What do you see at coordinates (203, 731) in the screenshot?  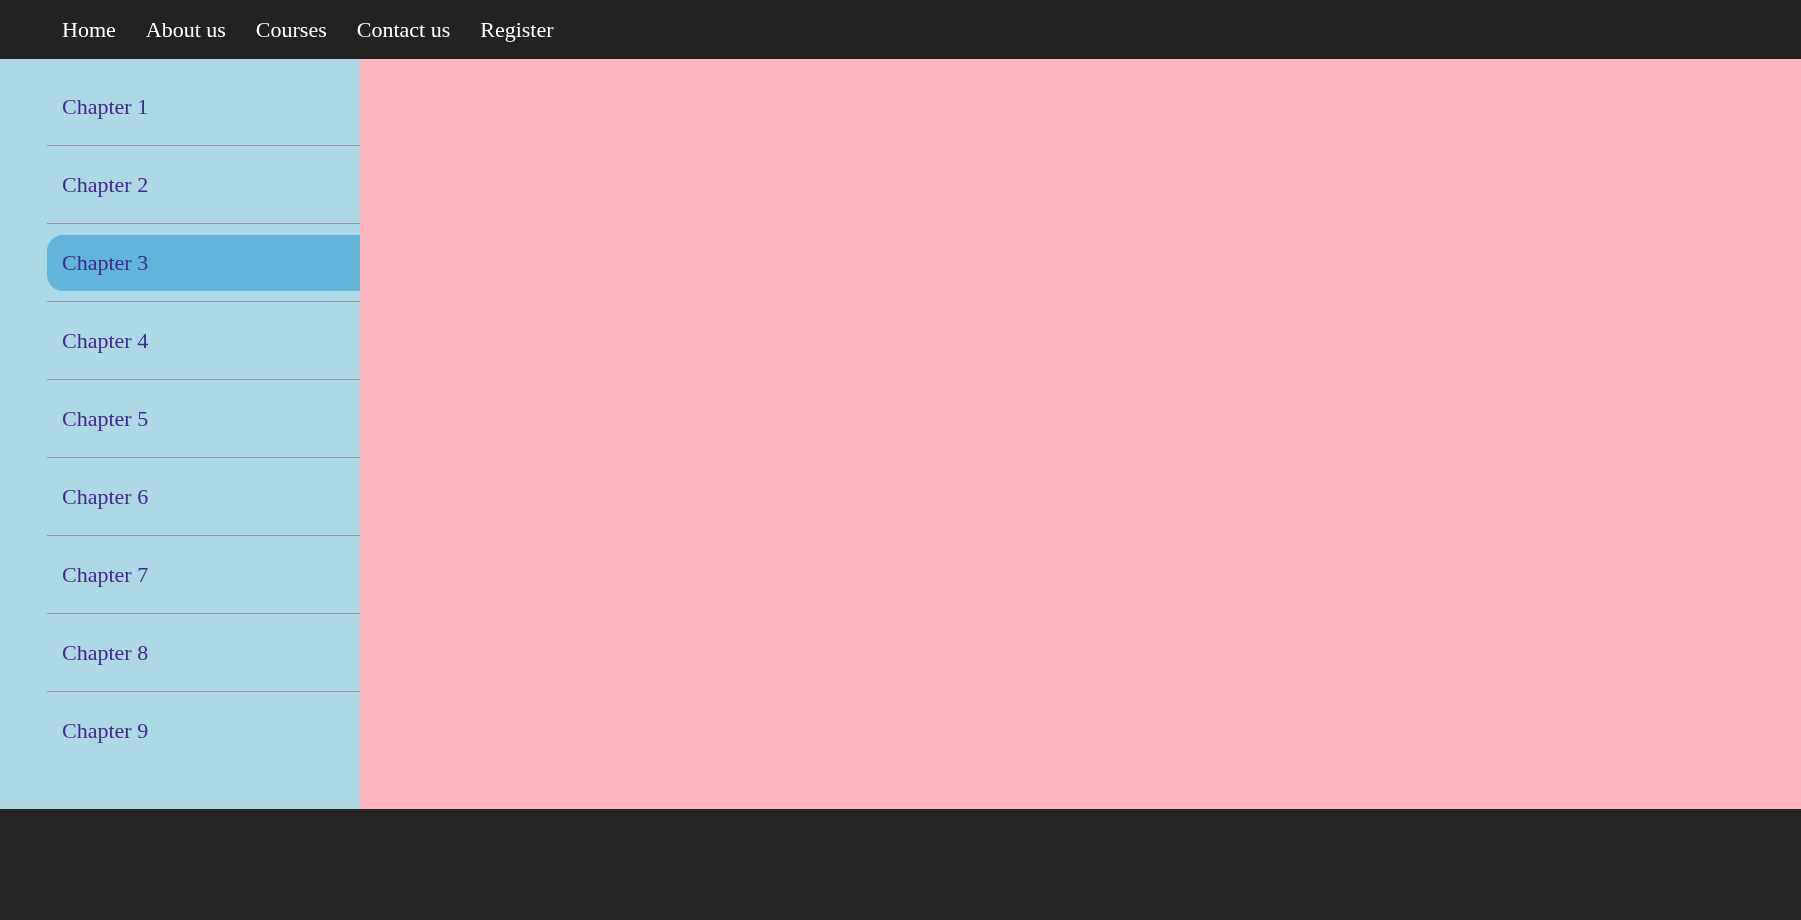 I see `sidebar-item: Chapter 9` at bounding box center [203, 731].